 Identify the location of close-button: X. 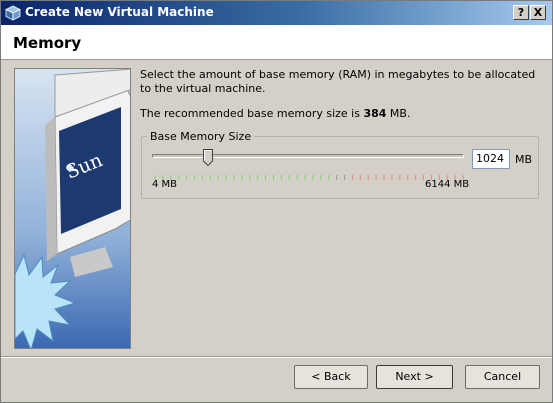
(538, 12).